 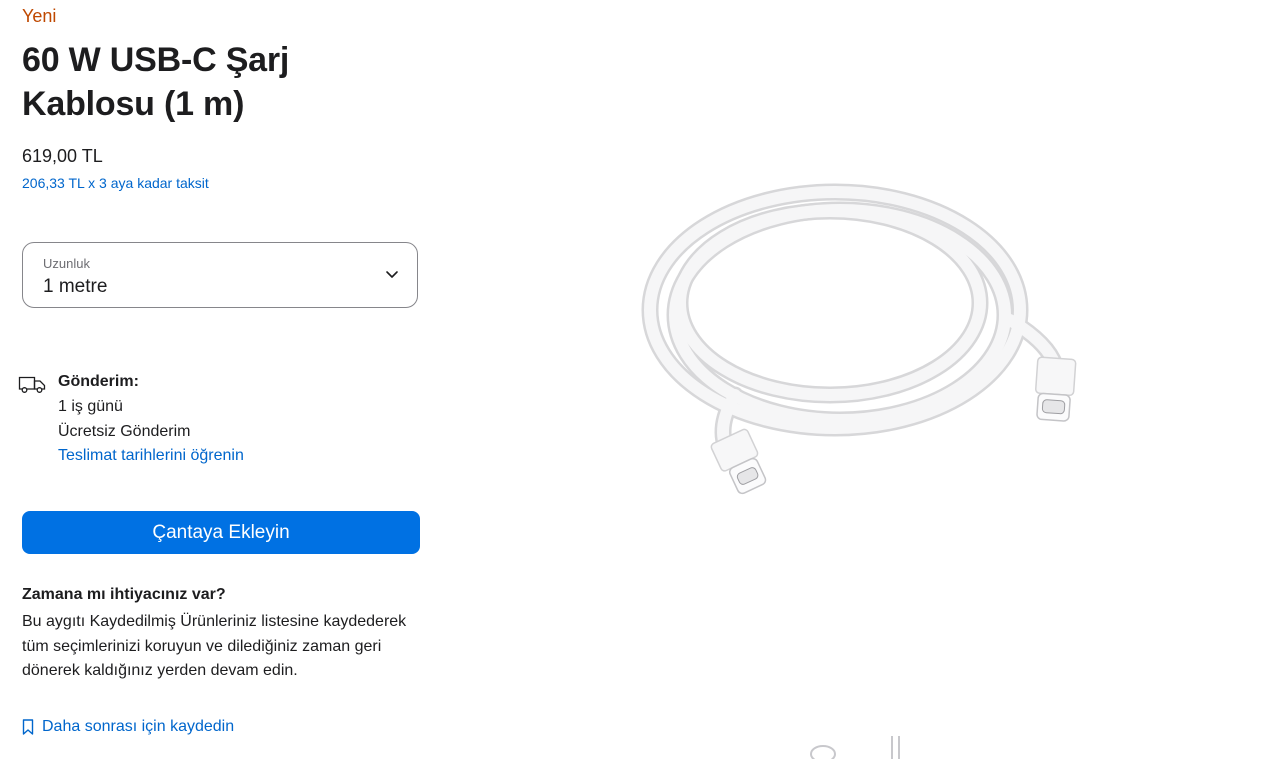 What do you see at coordinates (62, 156) in the screenshot?
I see `product-price: 619,00 TL` at bounding box center [62, 156].